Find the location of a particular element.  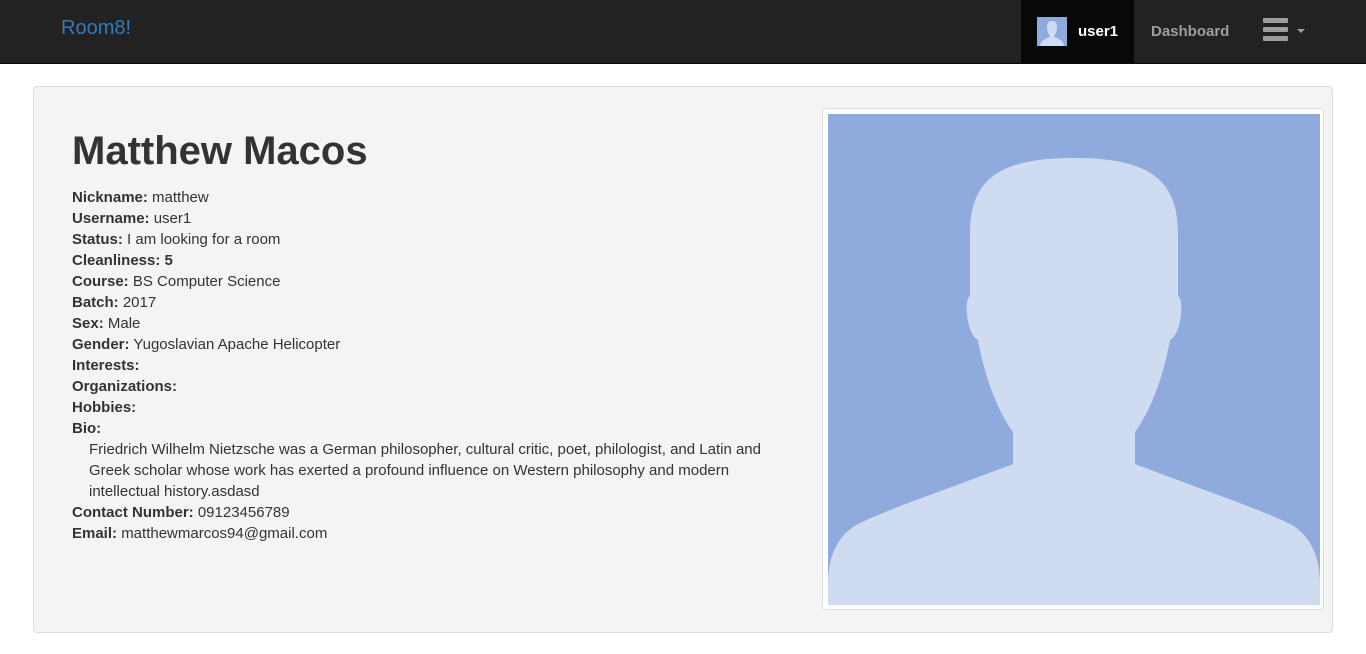

top-navbar: Room8! user1 Dashboard is located at coordinates (683, 32).